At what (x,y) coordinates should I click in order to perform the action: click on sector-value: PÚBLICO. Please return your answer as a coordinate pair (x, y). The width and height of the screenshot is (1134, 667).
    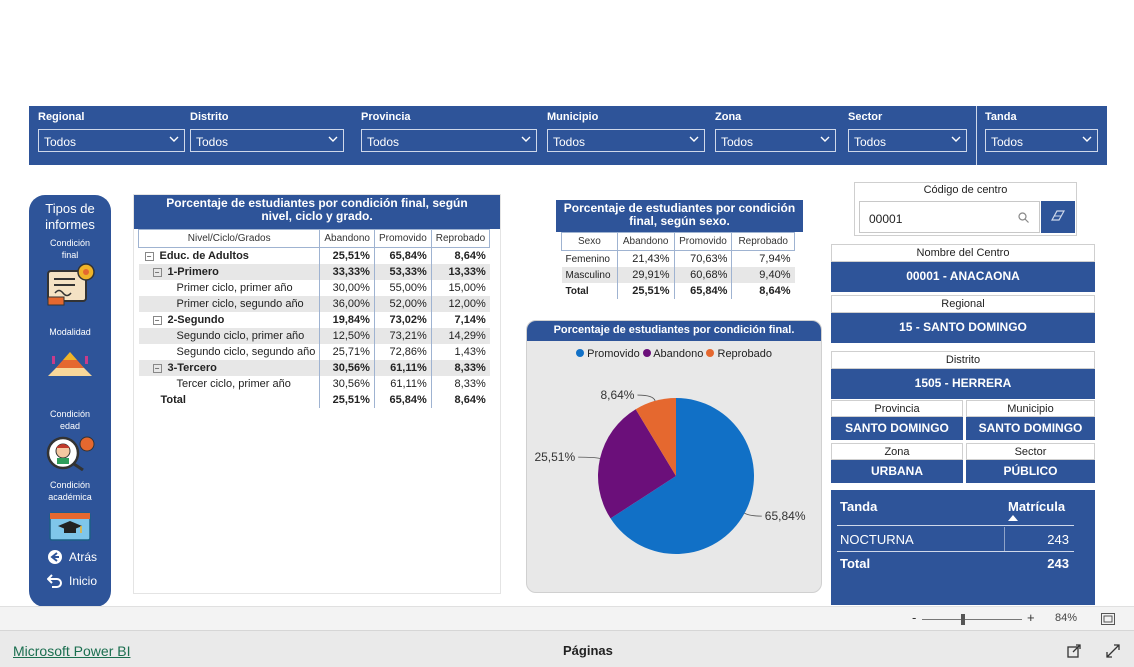
    Looking at the image, I should click on (1030, 471).